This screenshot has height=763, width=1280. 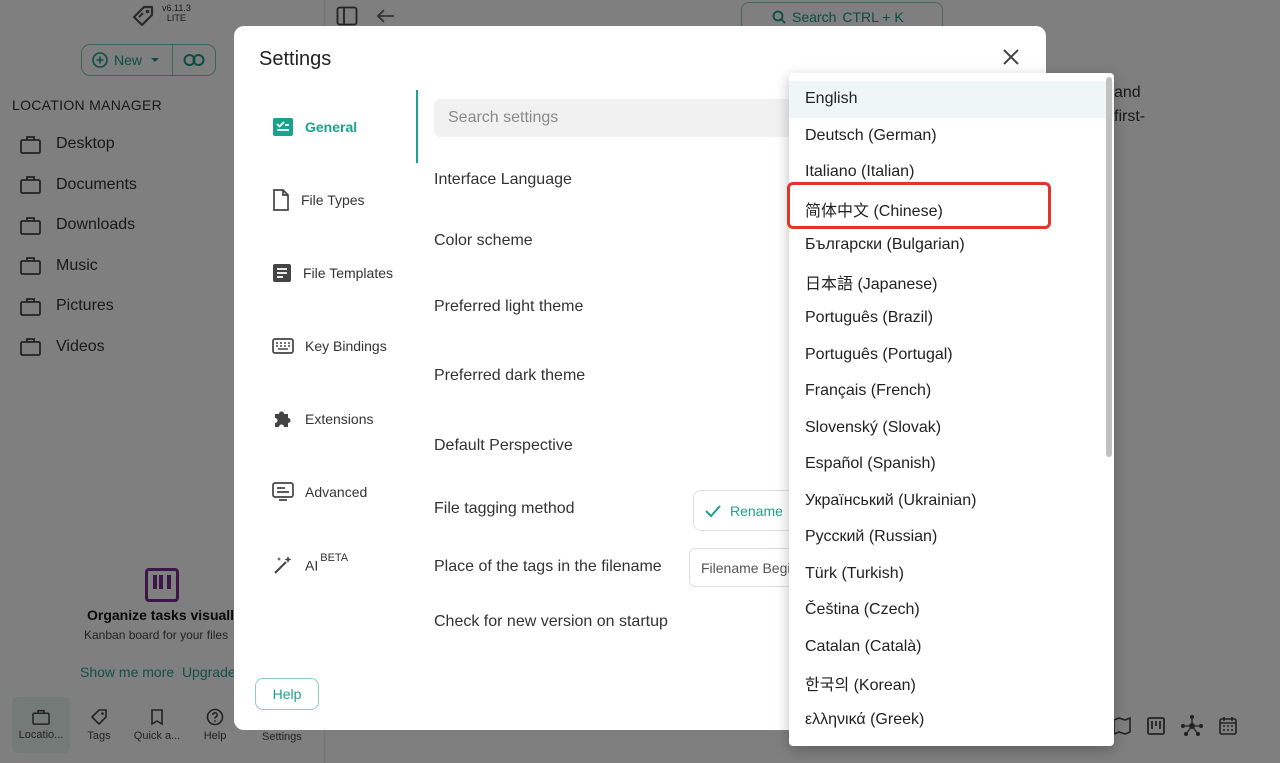 What do you see at coordinates (756, 510) in the screenshot?
I see `rename-label: Rename` at bounding box center [756, 510].